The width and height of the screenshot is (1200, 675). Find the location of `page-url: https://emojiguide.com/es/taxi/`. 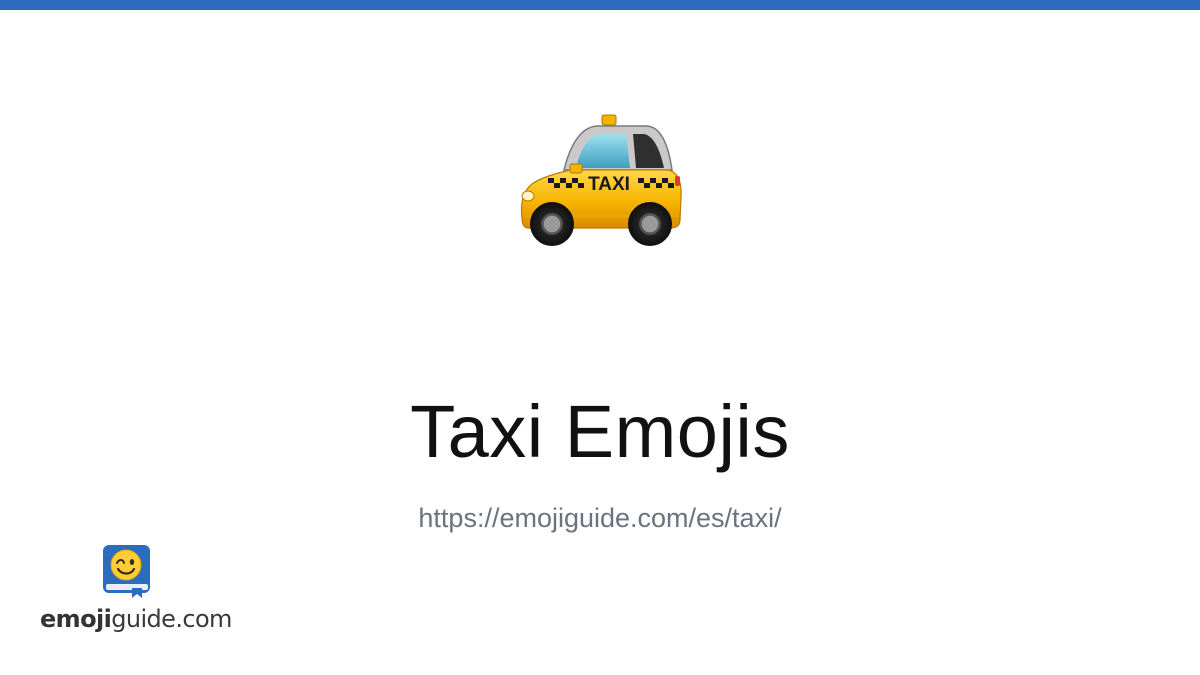

page-url: https://emojiguide.com/es/taxi/ is located at coordinates (600, 518).